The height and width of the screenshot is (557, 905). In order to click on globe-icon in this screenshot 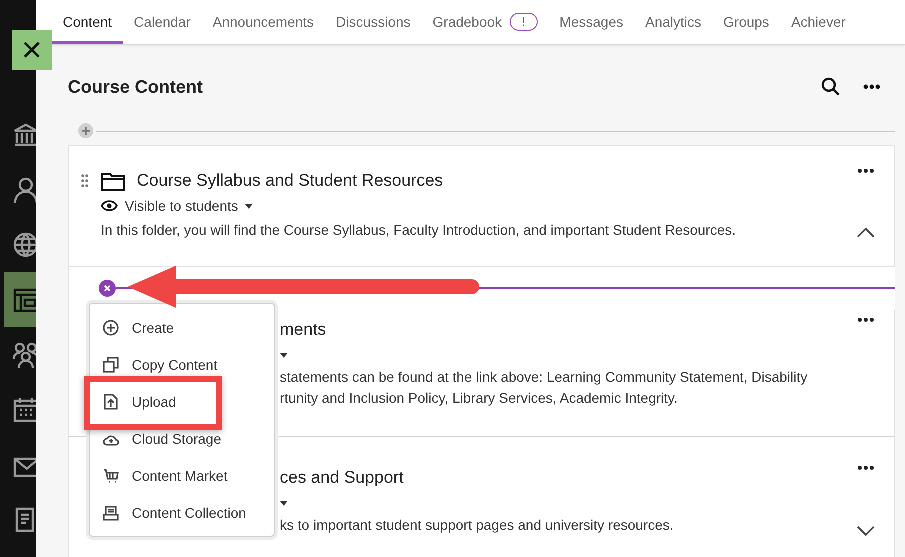, I will do `click(24, 244)`.